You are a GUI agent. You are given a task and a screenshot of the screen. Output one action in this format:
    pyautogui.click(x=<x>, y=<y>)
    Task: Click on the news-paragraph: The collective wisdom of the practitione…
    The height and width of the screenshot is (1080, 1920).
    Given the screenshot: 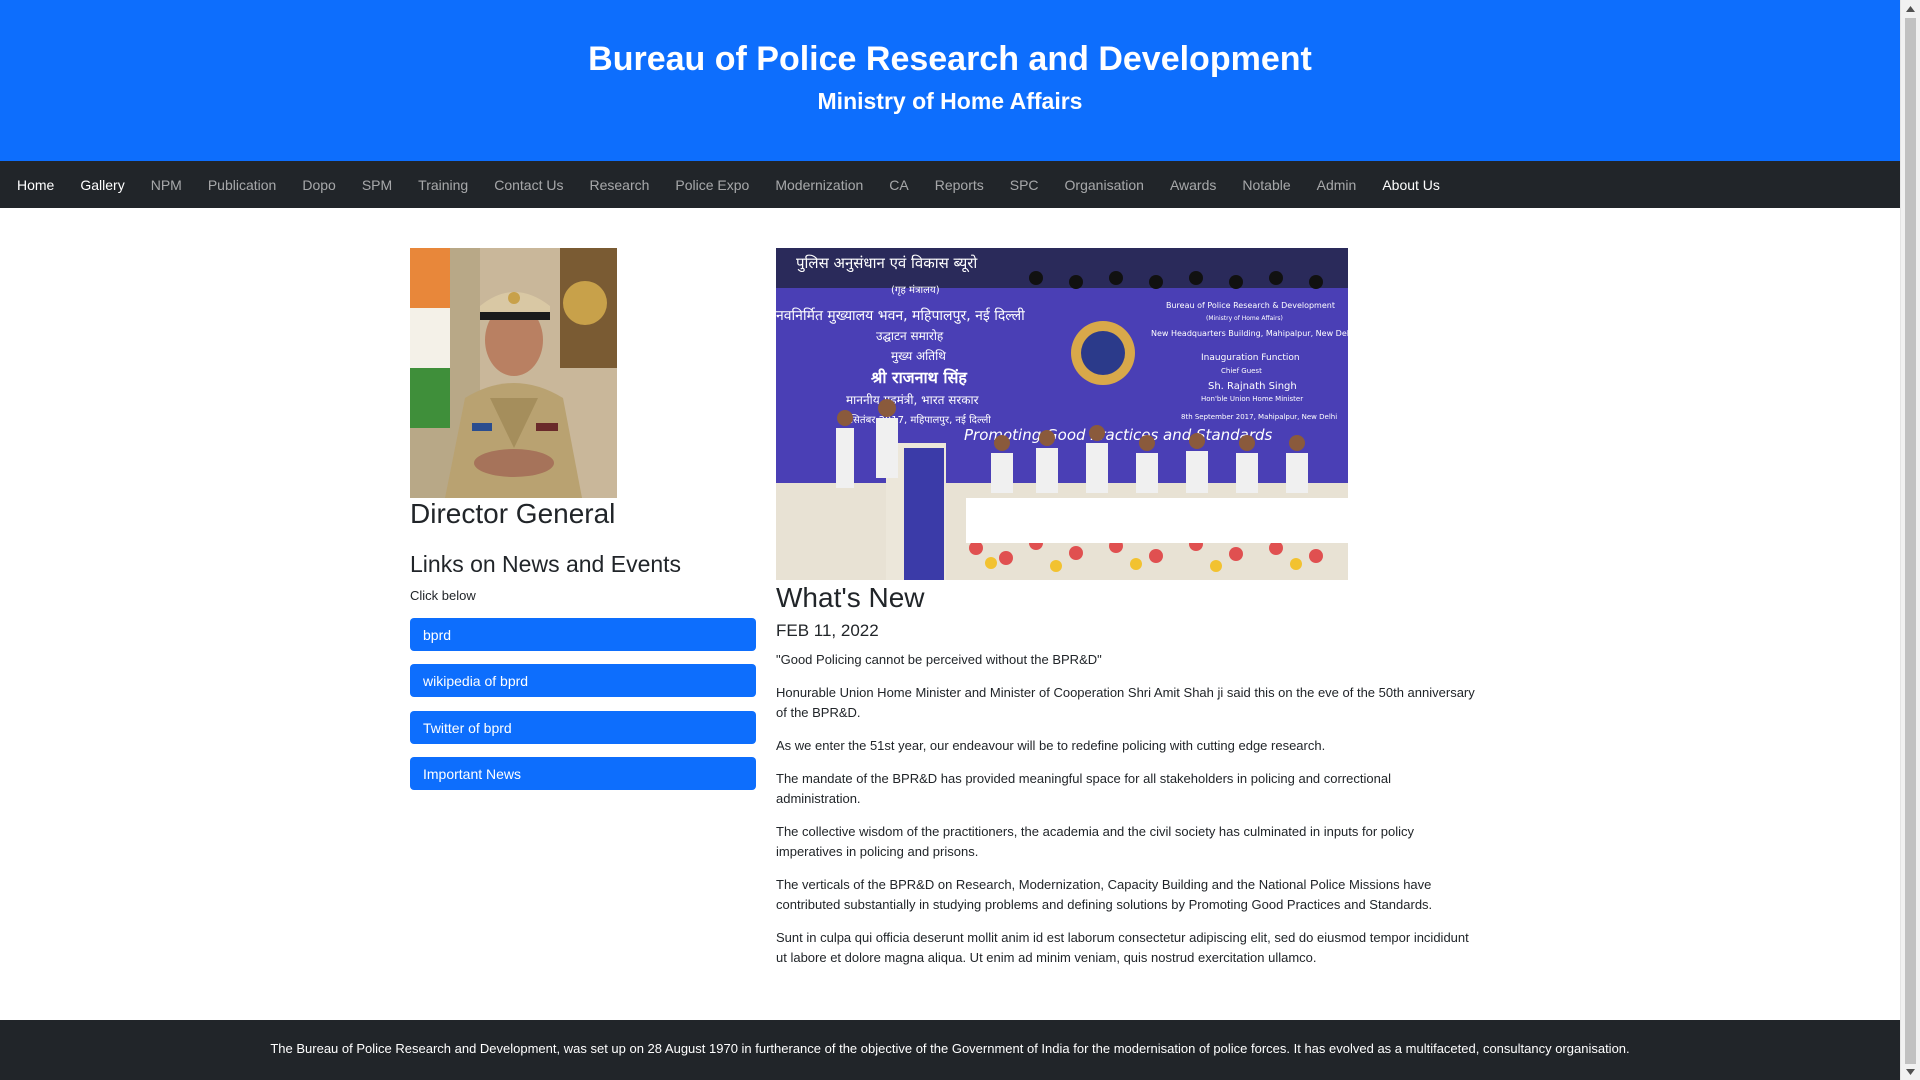 What is the action you would take?
    pyautogui.click(x=1095, y=841)
    